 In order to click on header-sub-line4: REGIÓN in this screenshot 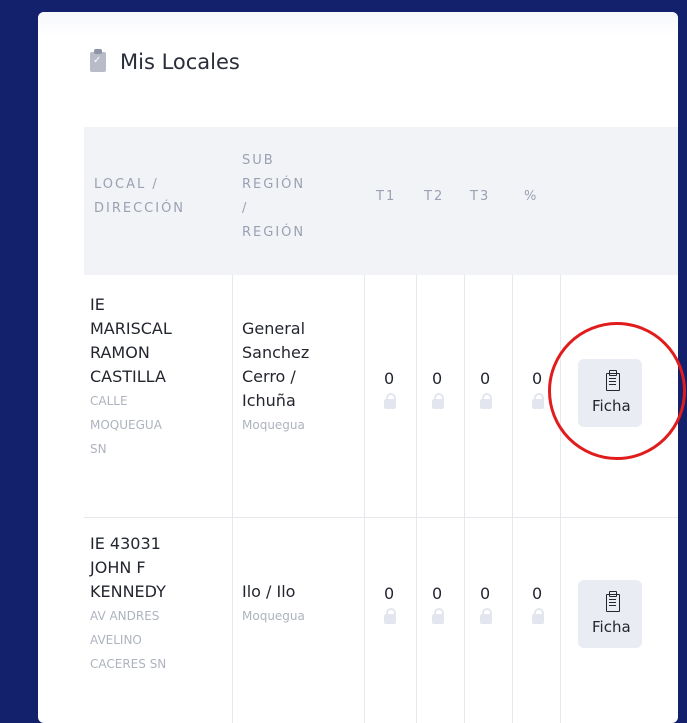, I will do `click(274, 232)`.